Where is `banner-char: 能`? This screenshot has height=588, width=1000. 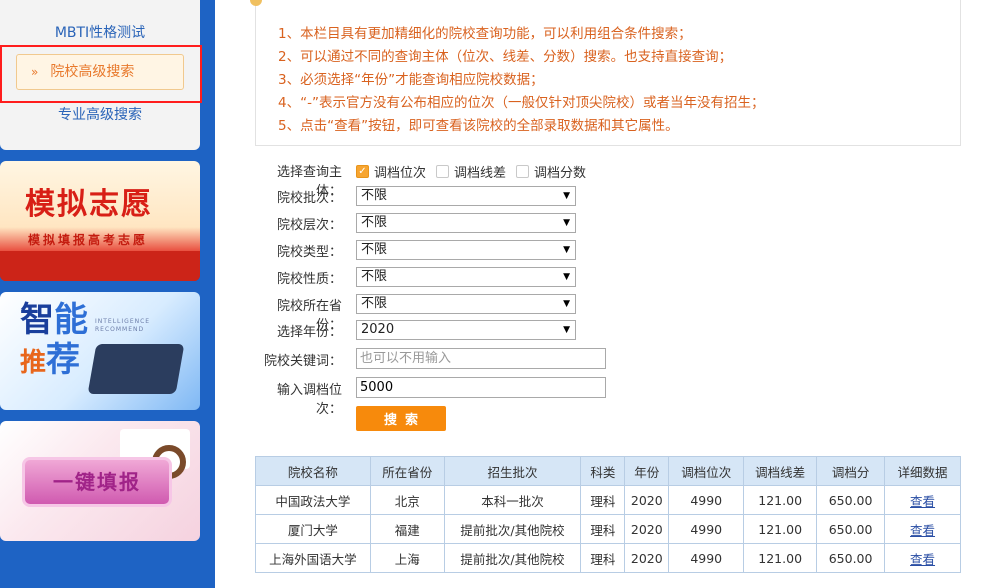
banner-char: 能 is located at coordinates (71, 320).